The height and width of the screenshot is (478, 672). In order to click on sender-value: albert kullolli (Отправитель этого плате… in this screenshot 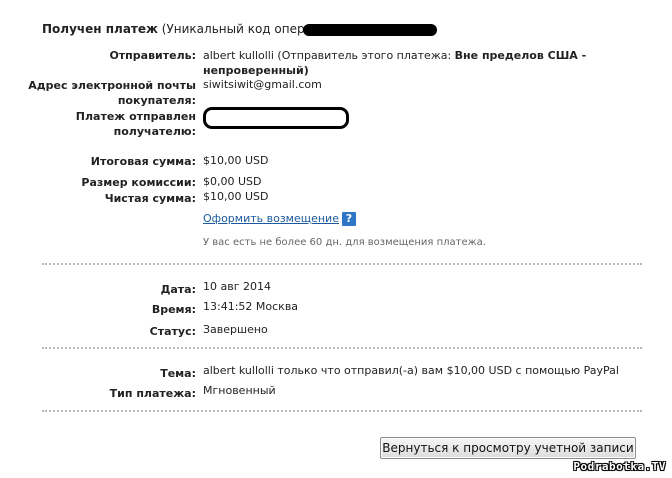, I will do `click(394, 63)`.